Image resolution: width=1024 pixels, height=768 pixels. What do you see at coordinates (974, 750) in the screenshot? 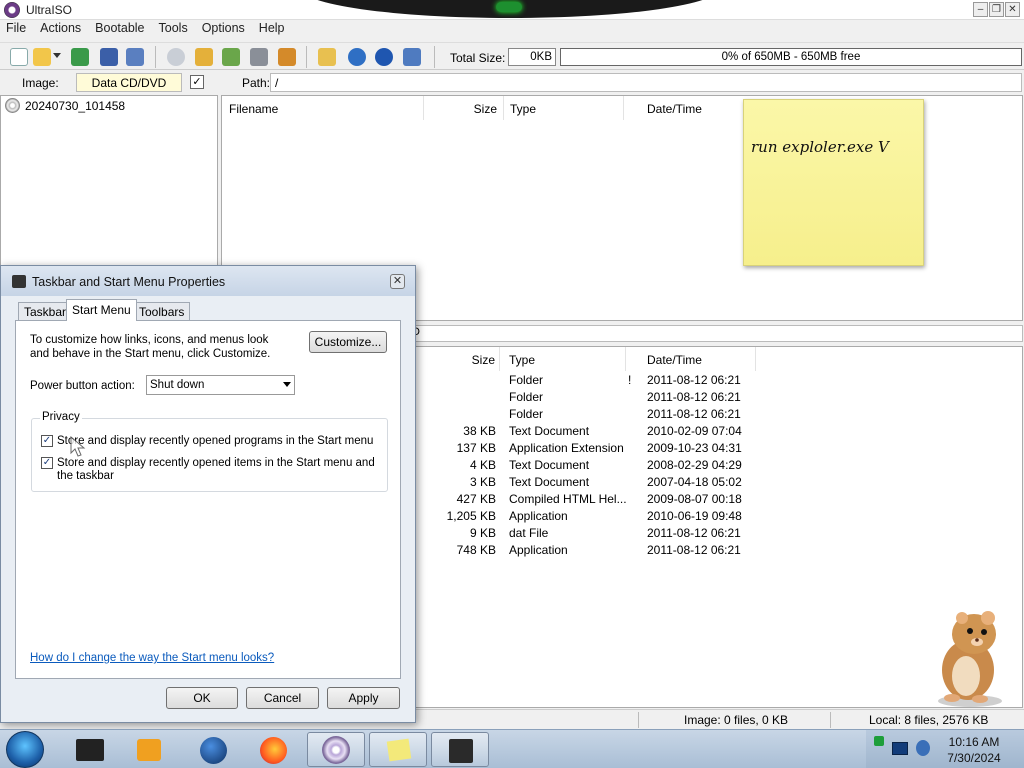
I see `taskbar-clock: 10:16 AM 7/30/2024` at bounding box center [974, 750].